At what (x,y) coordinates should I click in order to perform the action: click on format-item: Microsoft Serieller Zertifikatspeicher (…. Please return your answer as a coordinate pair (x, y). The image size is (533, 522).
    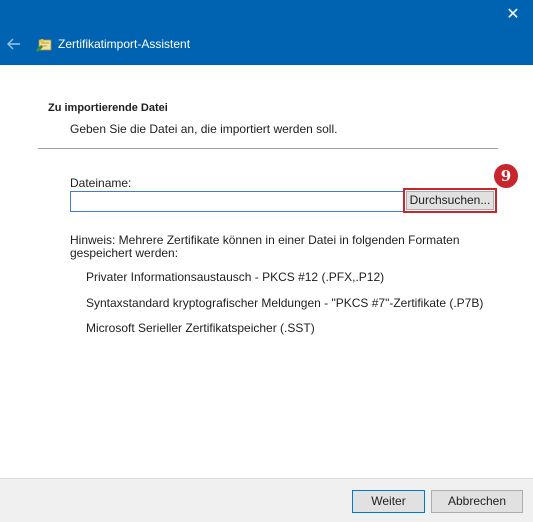
    Looking at the image, I should click on (200, 328).